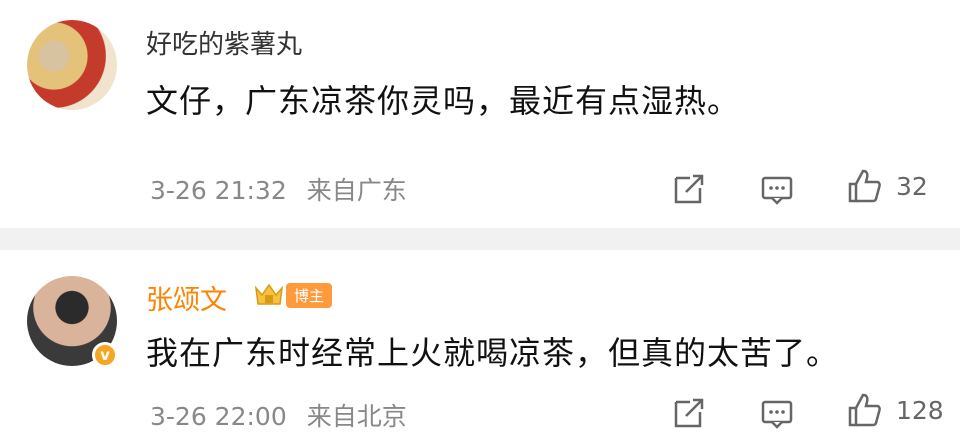 The width and height of the screenshot is (960, 433). Describe the element at coordinates (309, 295) in the screenshot. I see `blogger-badge-label: 博主` at that location.